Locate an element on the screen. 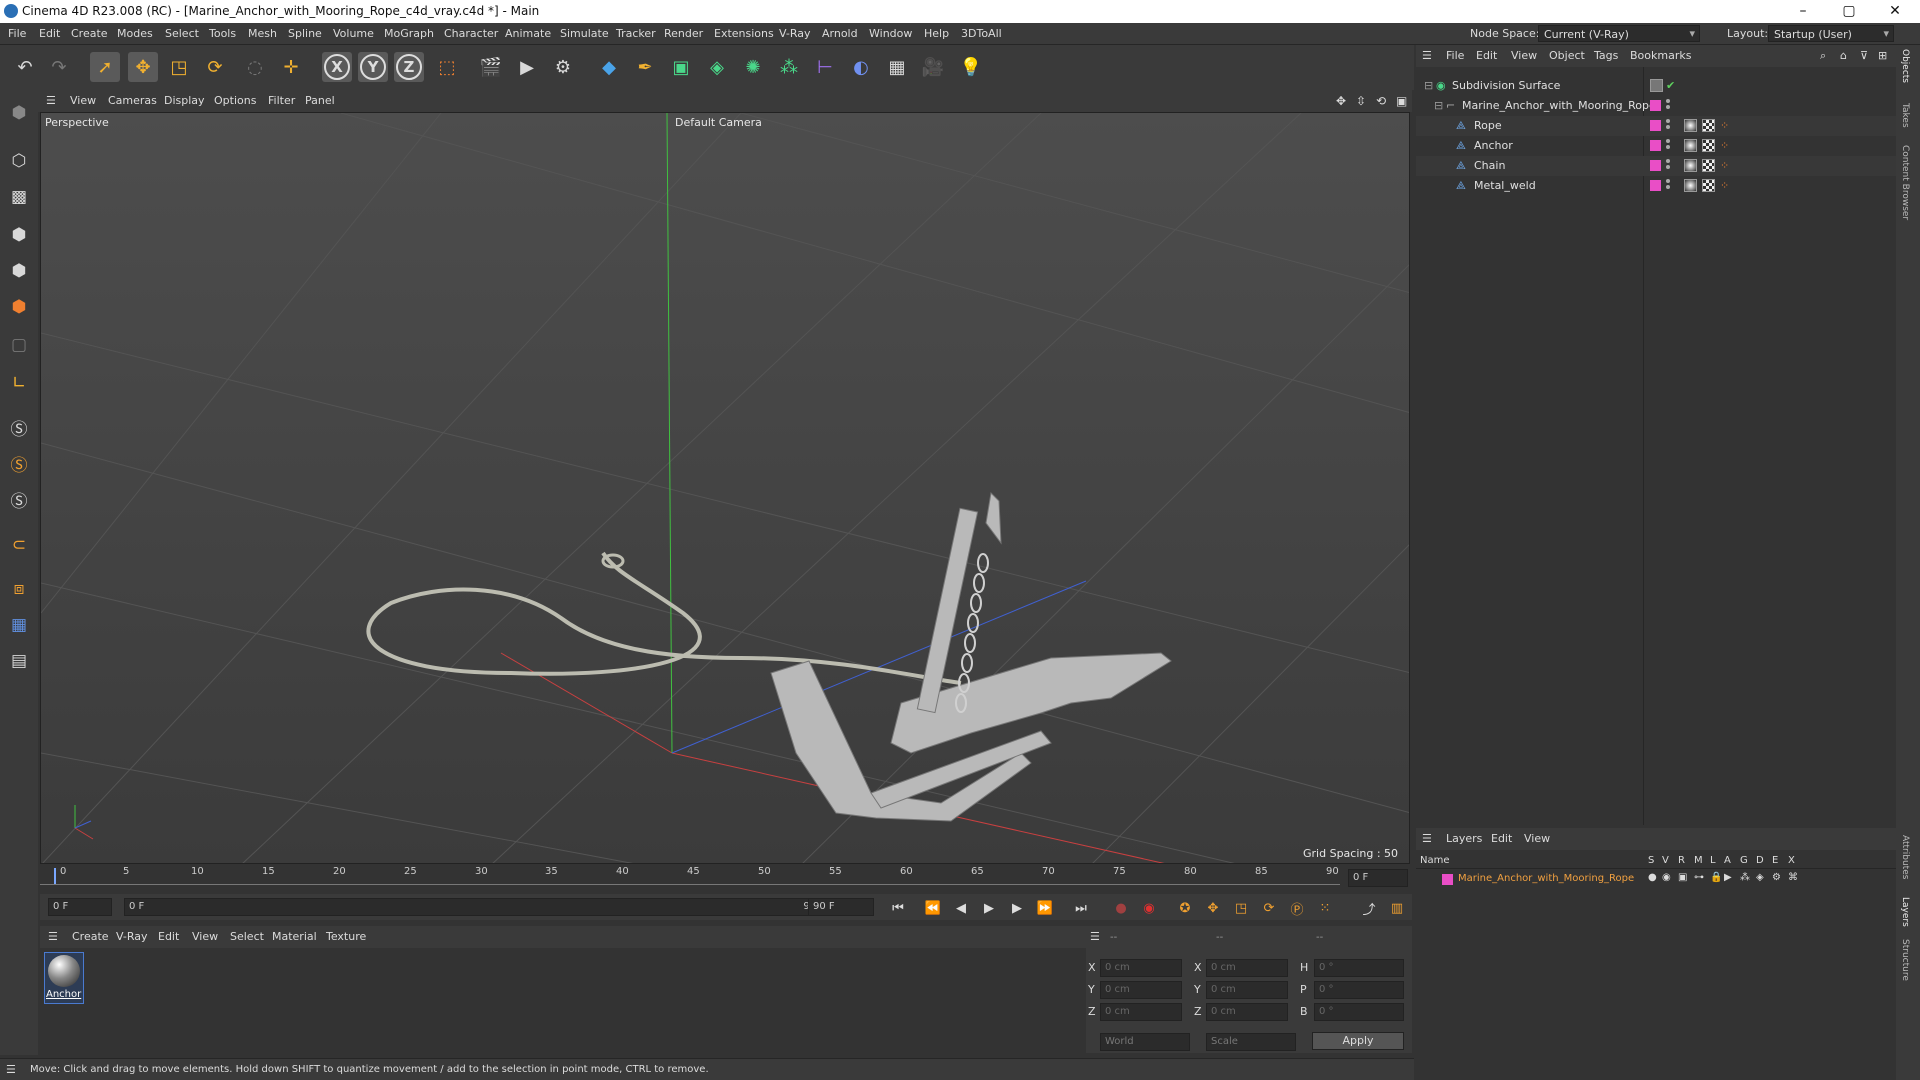 This screenshot has height=1080, width=1920. object-row-chain: ⟁ Chain ⁘ is located at coordinates (1656, 166).